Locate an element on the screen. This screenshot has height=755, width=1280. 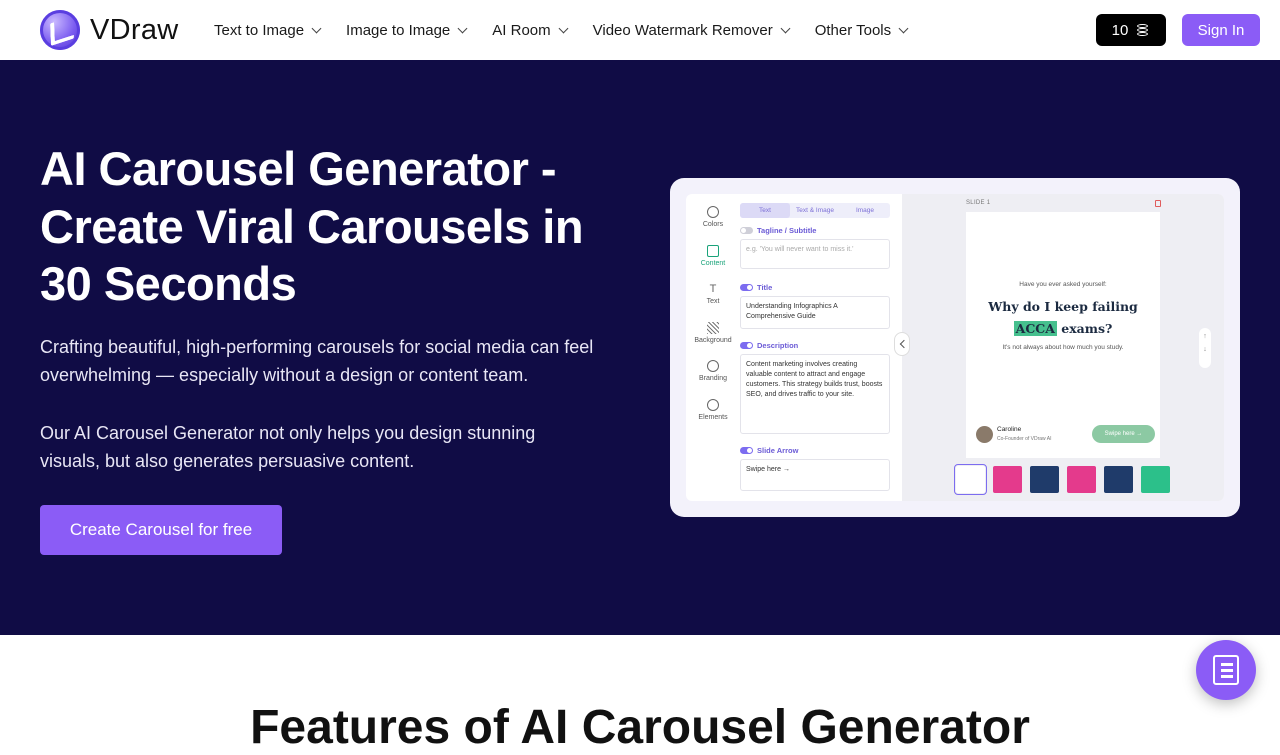
tagline-label: Tagline / Subtitle is located at coordinates (787, 230).